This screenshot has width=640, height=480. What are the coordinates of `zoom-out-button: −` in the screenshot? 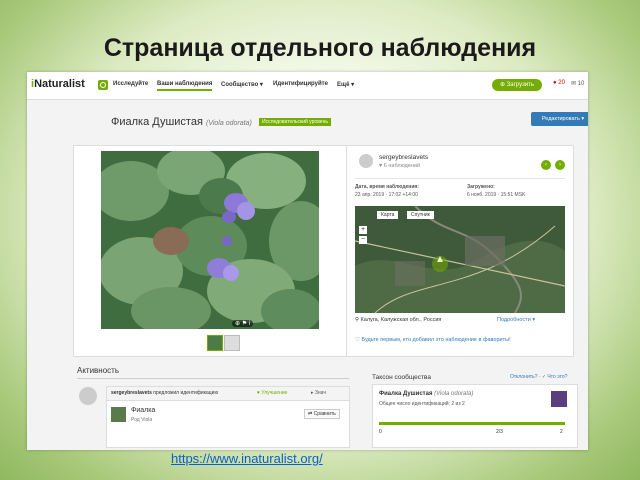 It's located at (363, 240).